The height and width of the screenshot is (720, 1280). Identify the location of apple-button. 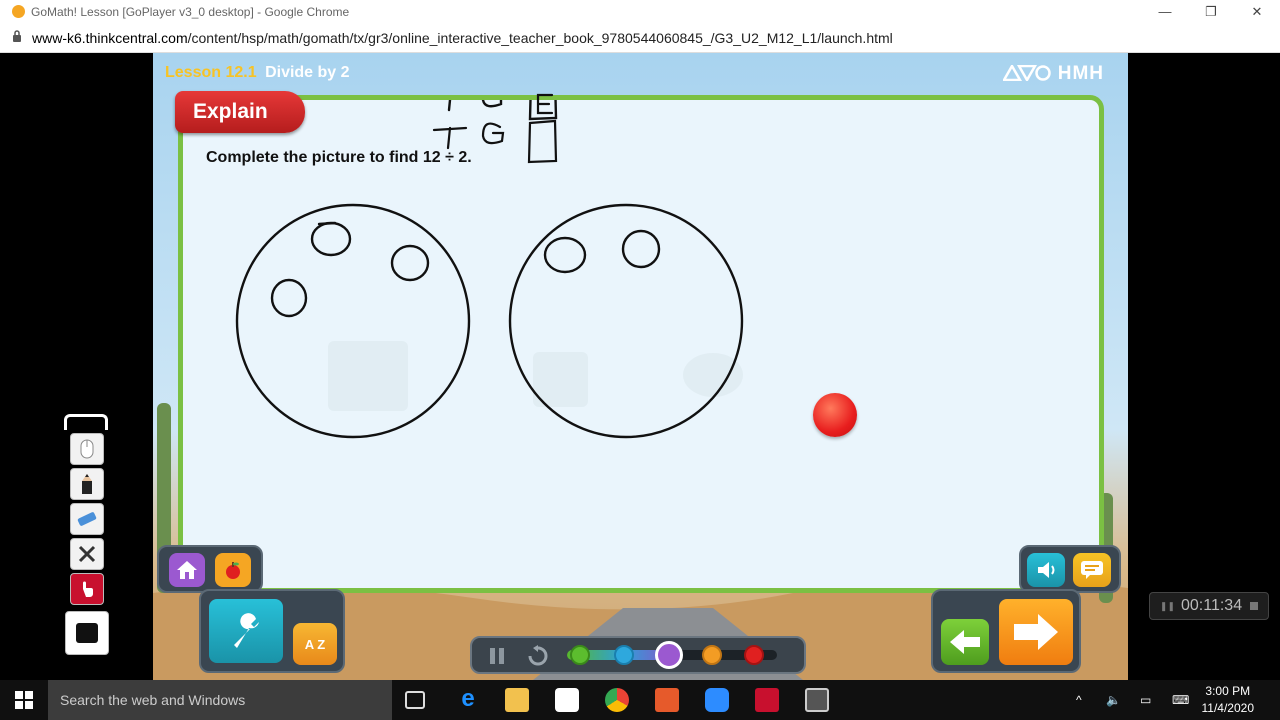
(233, 570).